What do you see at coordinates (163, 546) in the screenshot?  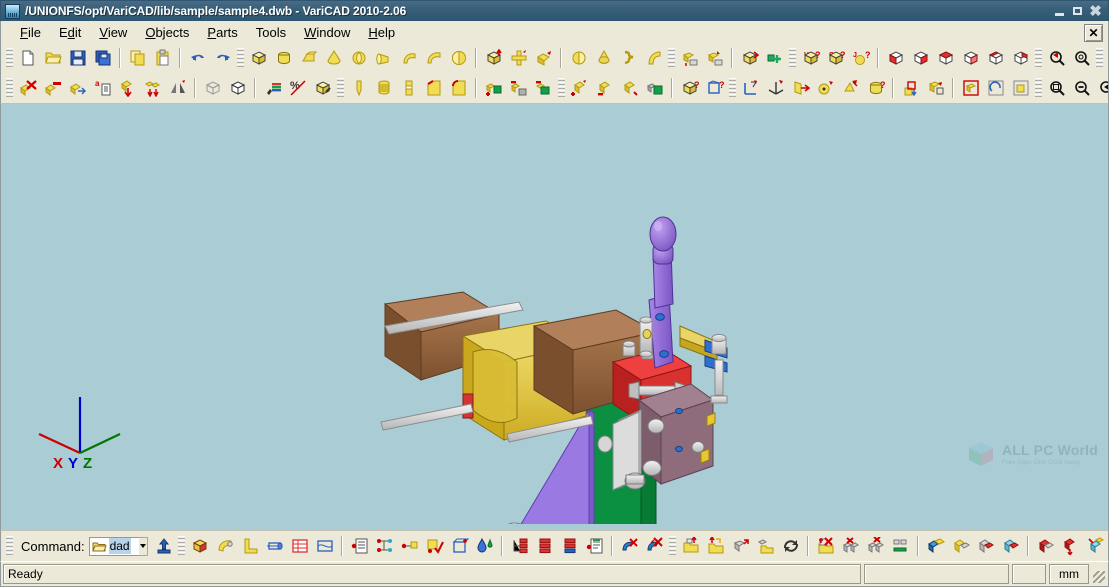 I see `export-up-icon` at bounding box center [163, 546].